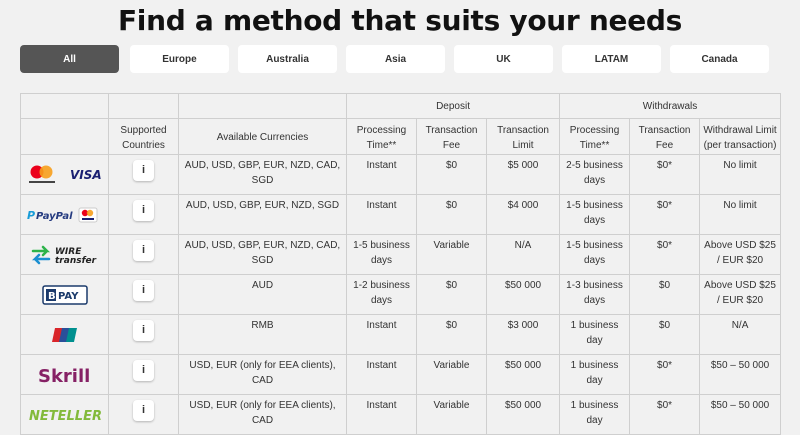 The image size is (800, 435). I want to click on deposit-limit-cell: $5 000, so click(523, 174).